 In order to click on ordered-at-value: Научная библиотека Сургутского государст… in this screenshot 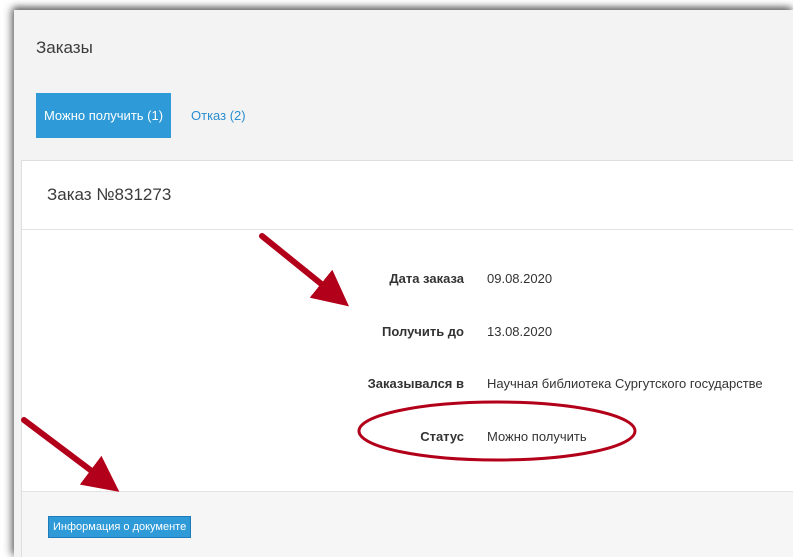, I will do `click(625, 383)`.